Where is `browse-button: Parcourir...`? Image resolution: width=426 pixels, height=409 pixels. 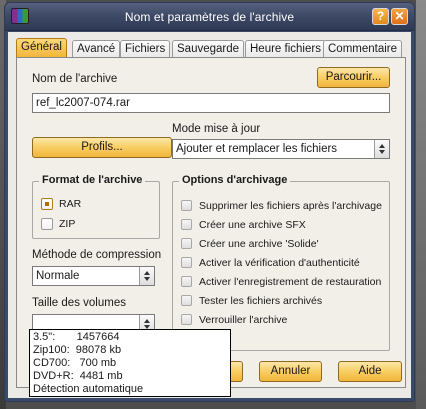
browse-button: Parcourir... is located at coordinates (353, 77).